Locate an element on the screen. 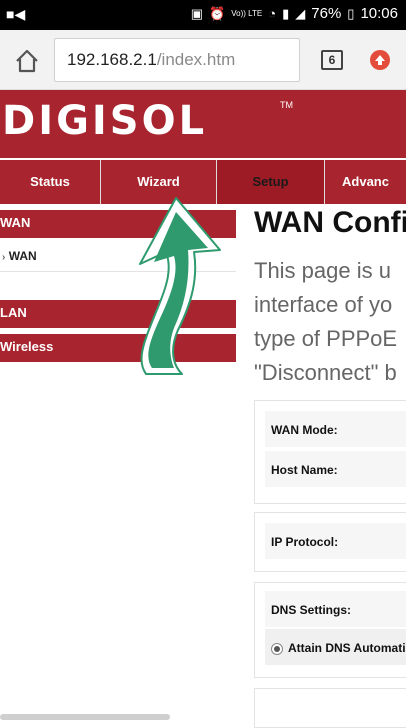 Image resolution: width=406 pixels, height=728 pixels. url-field: 192.168.2.1/index.htm is located at coordinates (177, 60).